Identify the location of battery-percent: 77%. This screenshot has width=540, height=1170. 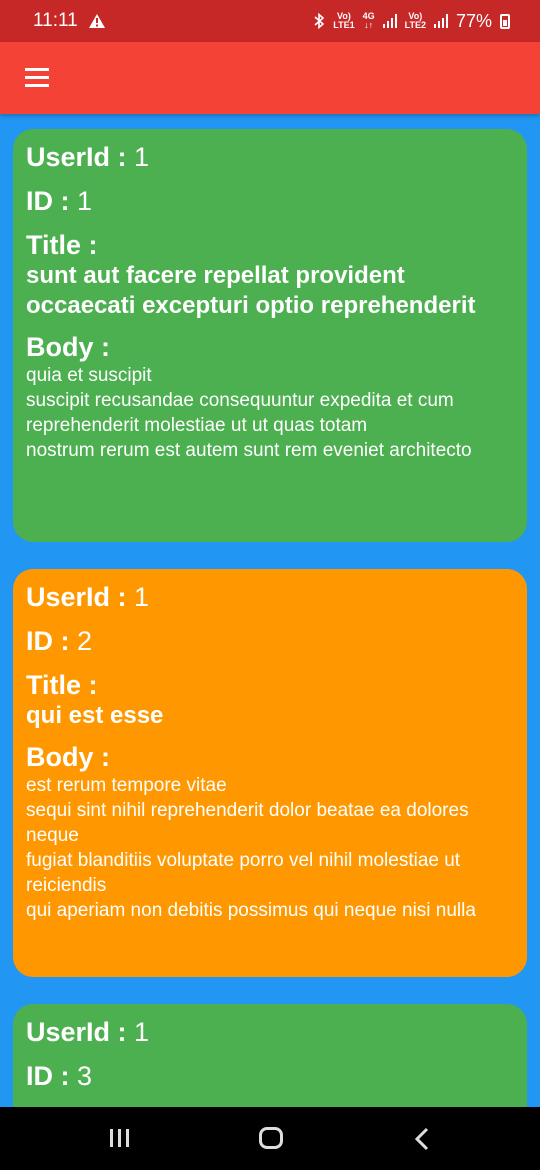
(473, 20).